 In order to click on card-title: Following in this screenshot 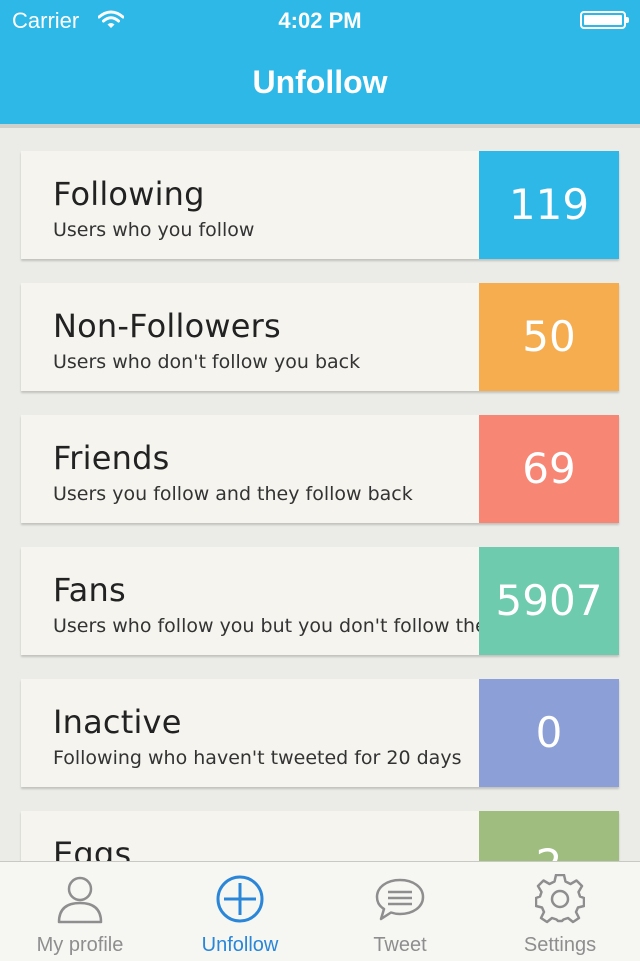, I will do `click(129, 194)`.